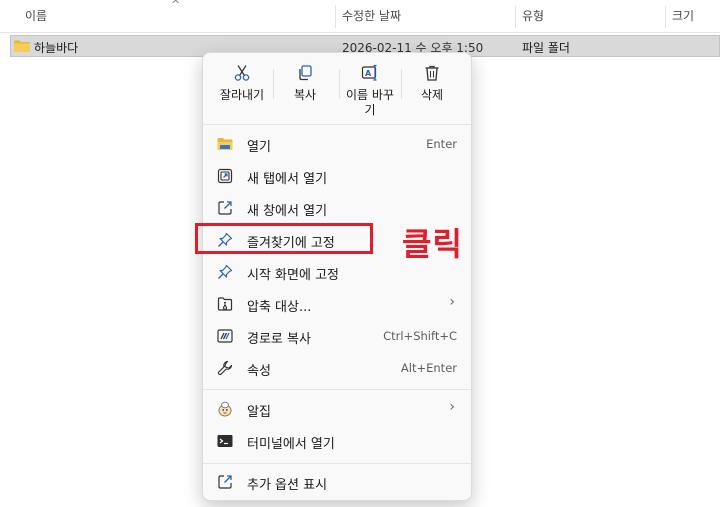  What do you see at coordinates (287, 179) in the screenshot?
I see `menu-item-label: 새 탭에서 열기` at bounding box center [287, 179].